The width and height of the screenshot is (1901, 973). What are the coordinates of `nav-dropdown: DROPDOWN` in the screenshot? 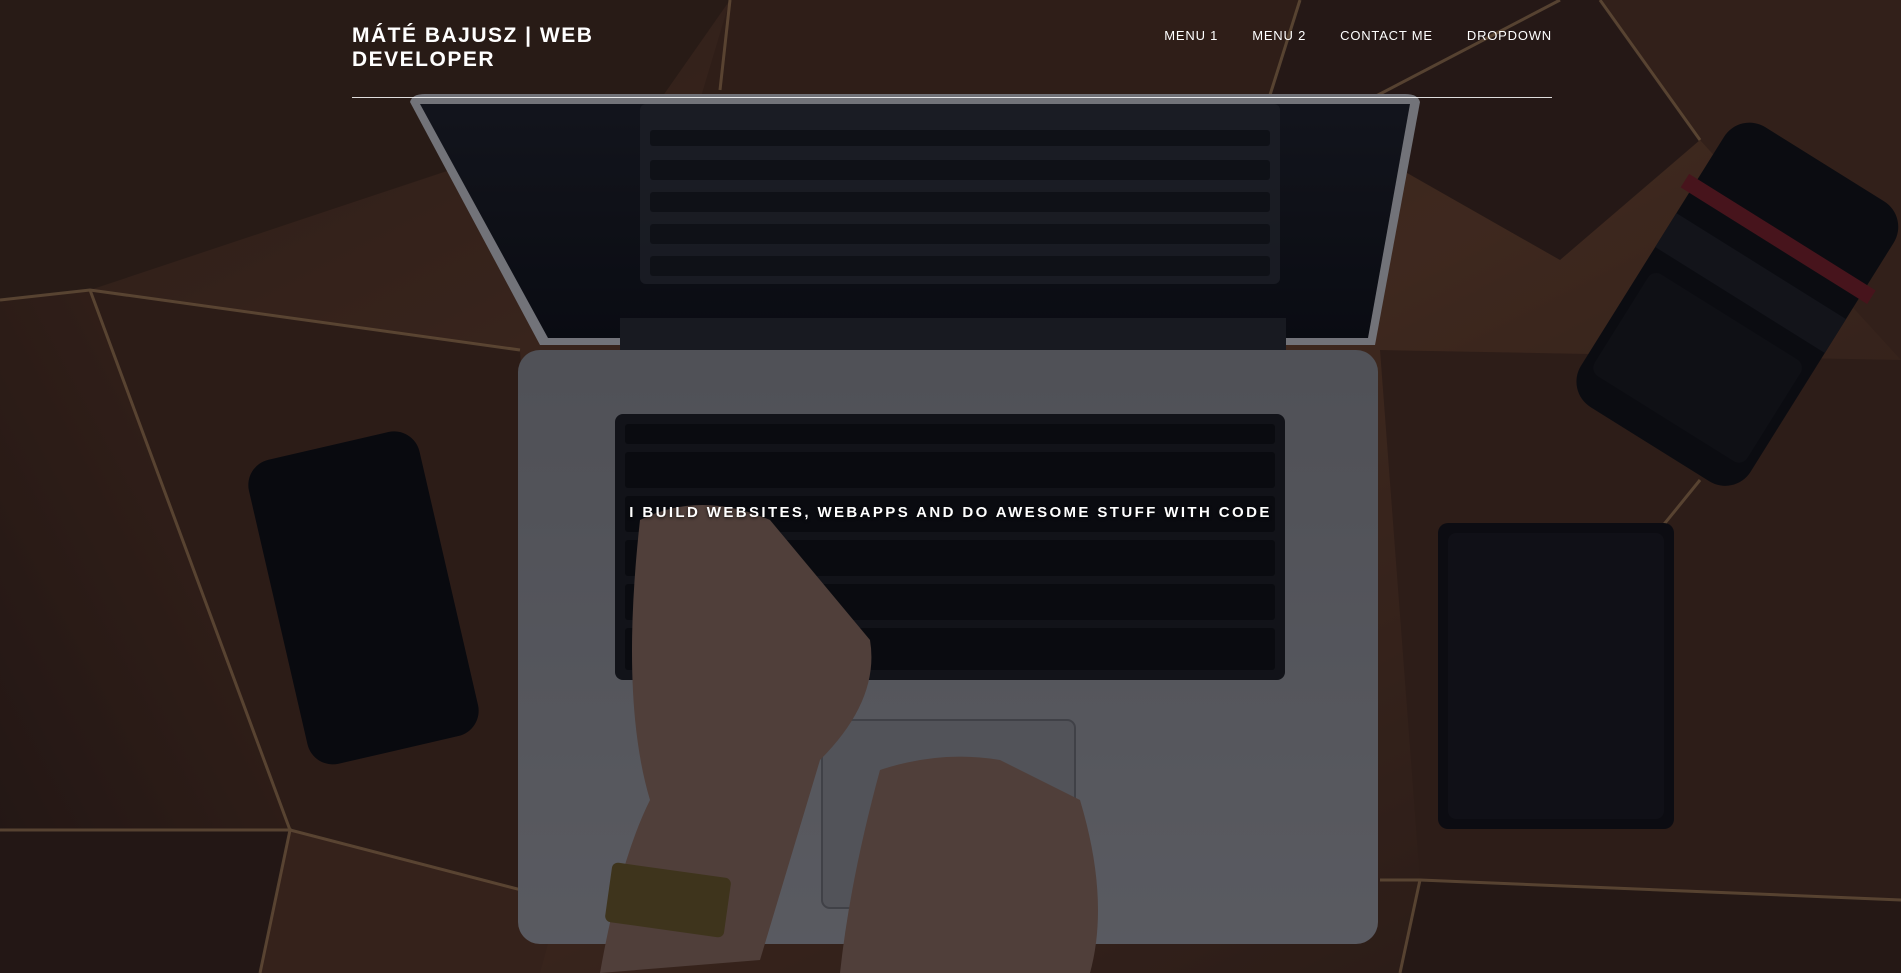 It's located at (1509, 36).